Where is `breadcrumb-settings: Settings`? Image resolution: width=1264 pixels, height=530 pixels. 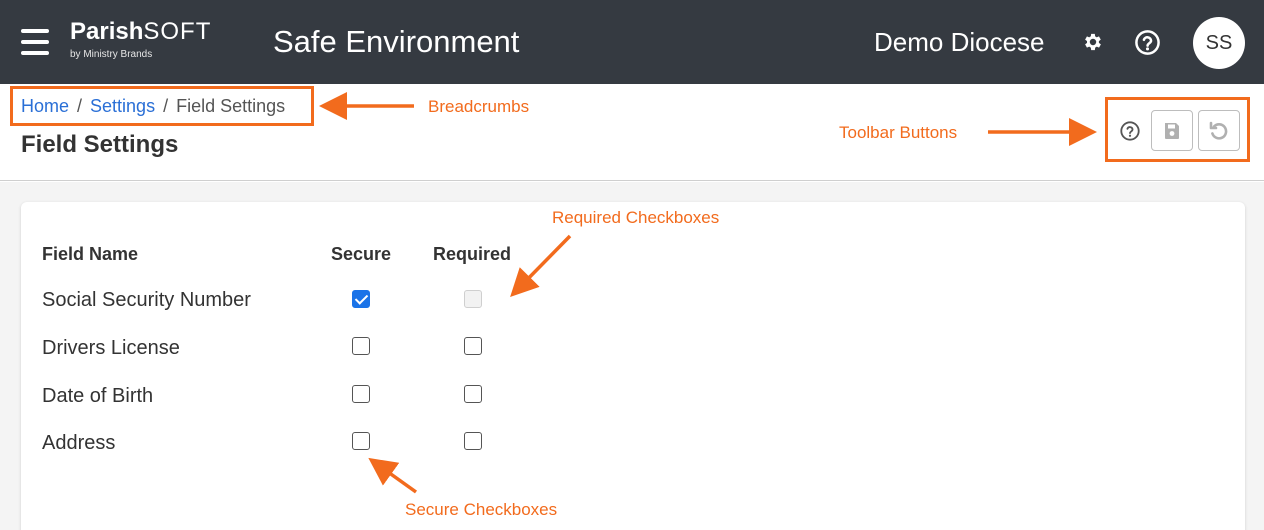
breadcrumb-settings: Settings is located at coordinates (122, 106).